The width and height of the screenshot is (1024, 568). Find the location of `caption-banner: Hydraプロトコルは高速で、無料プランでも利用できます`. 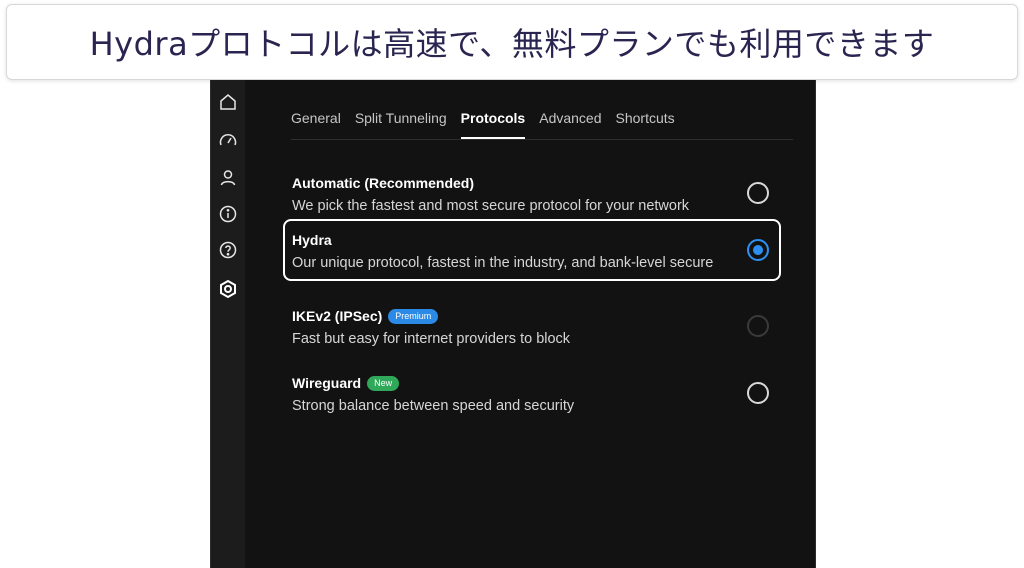

caption-banner: Hydraプロトコルは高速で、無料プランでも利用できます is located at coordinates (512, 42).